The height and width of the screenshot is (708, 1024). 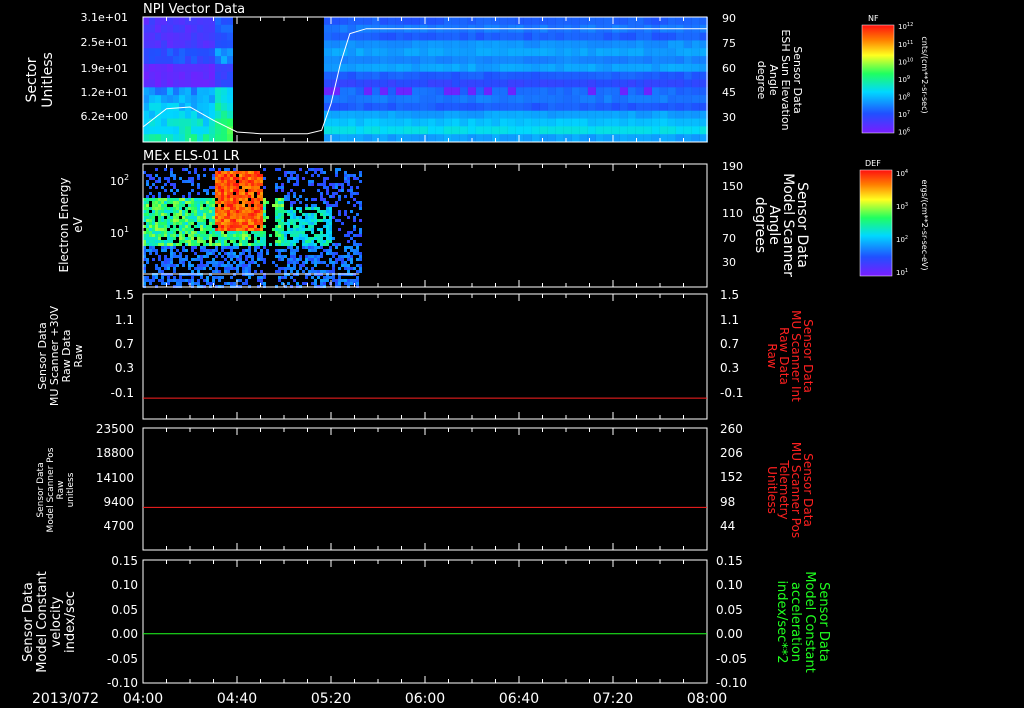 What do you see at coordinates (729, 68) in the screenshot?
I see `right-yticks: 90 75 60 45 30` at bounding box center [729, 68].